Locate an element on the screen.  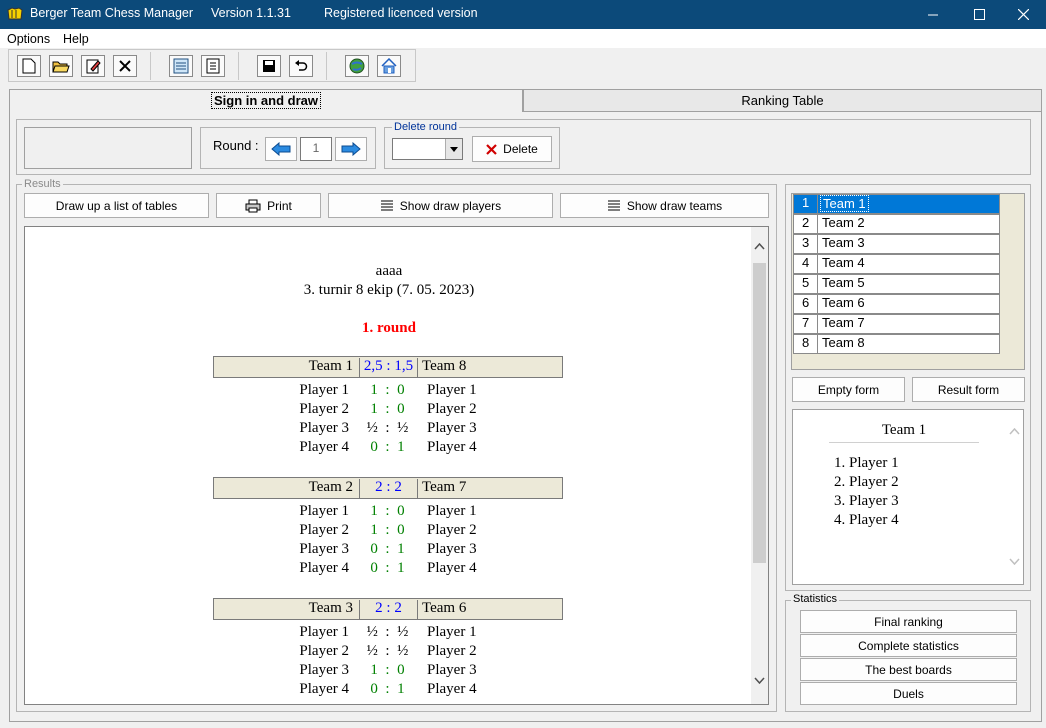
x-icon is located at coordinates (125, 66).